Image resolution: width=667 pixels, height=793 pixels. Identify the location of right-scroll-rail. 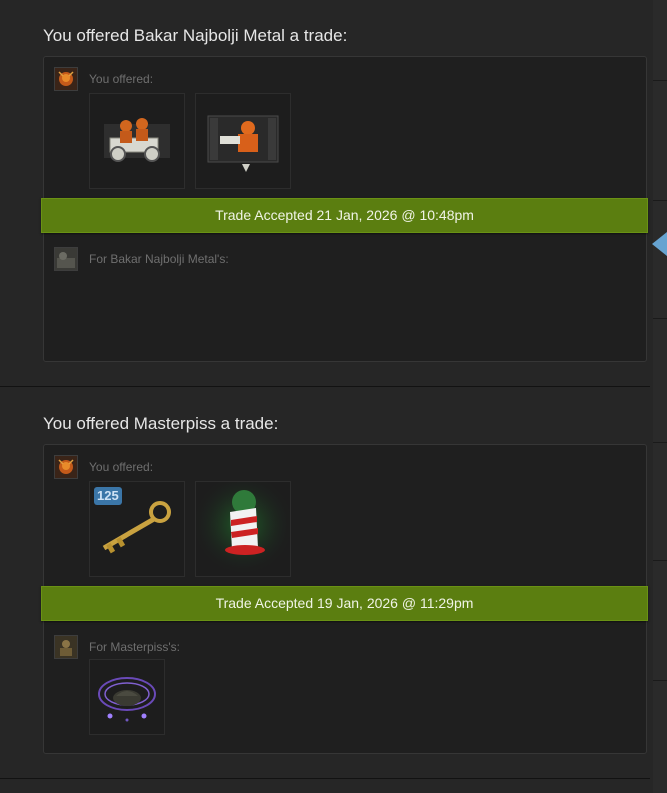
(660, 396).